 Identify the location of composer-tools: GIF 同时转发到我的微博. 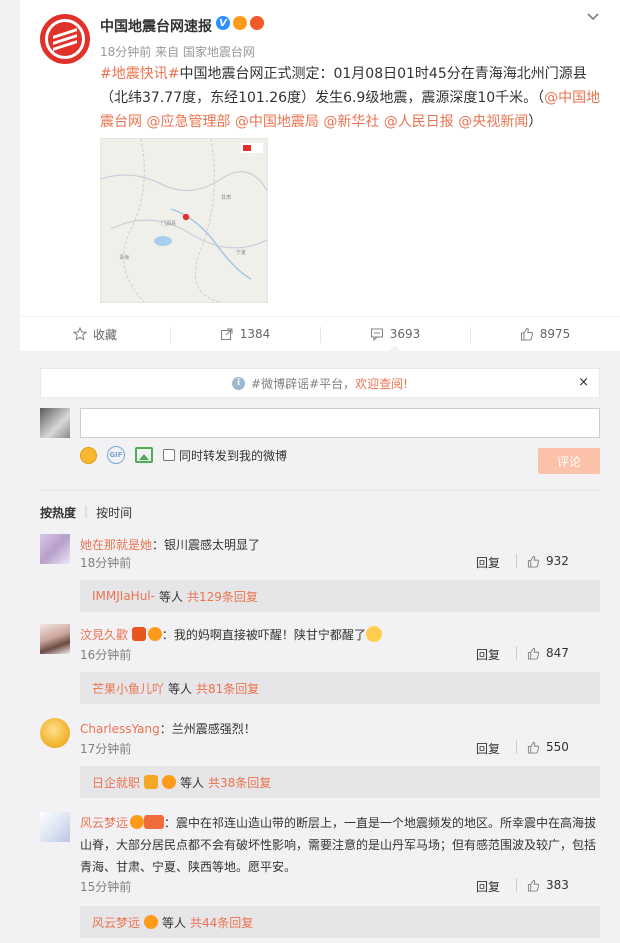
(183, 455).